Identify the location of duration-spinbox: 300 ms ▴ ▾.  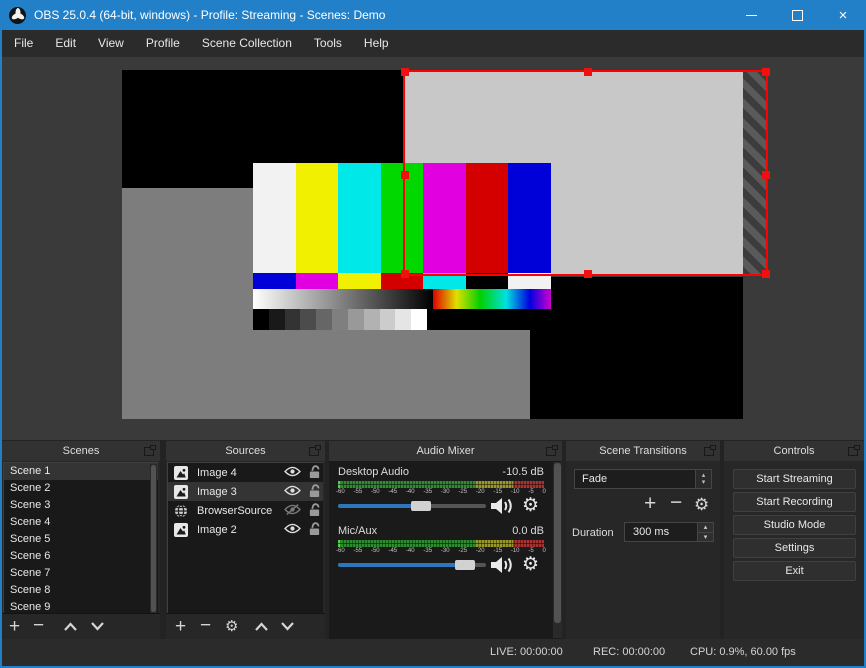
(669, 532).